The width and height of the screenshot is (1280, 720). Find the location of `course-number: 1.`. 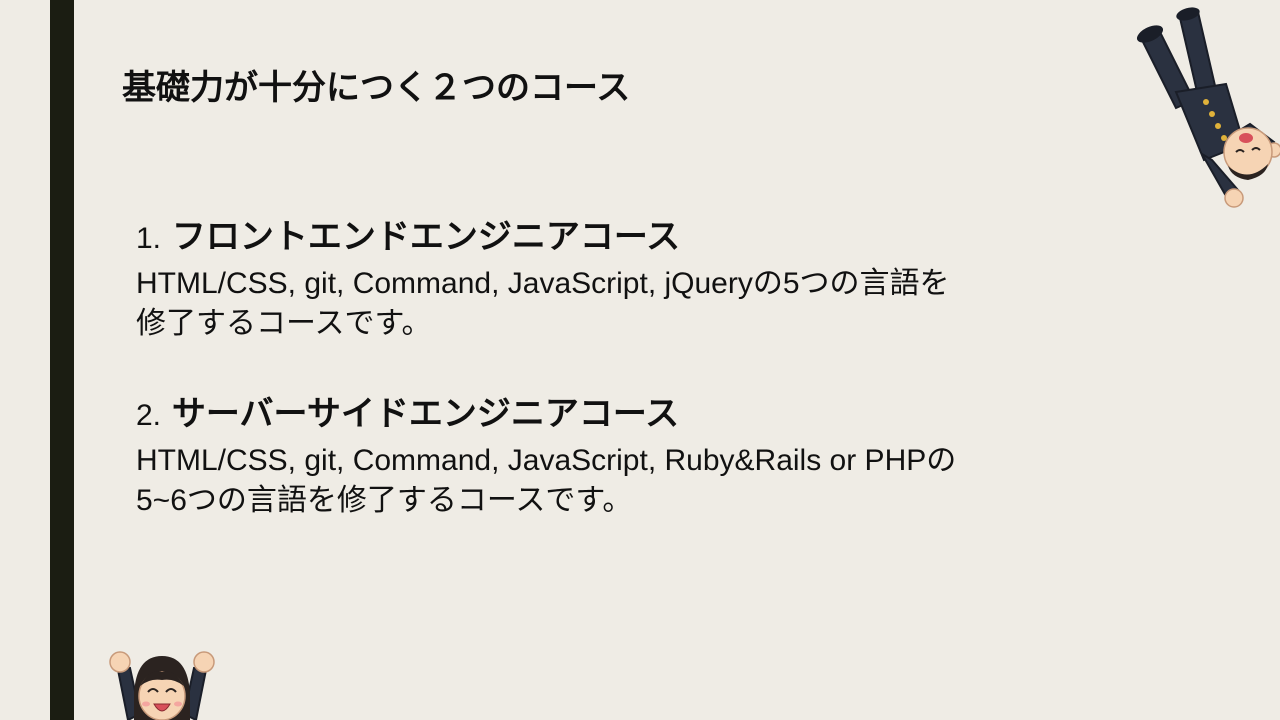

course-number: 1. is located at coordinates (149, 238).